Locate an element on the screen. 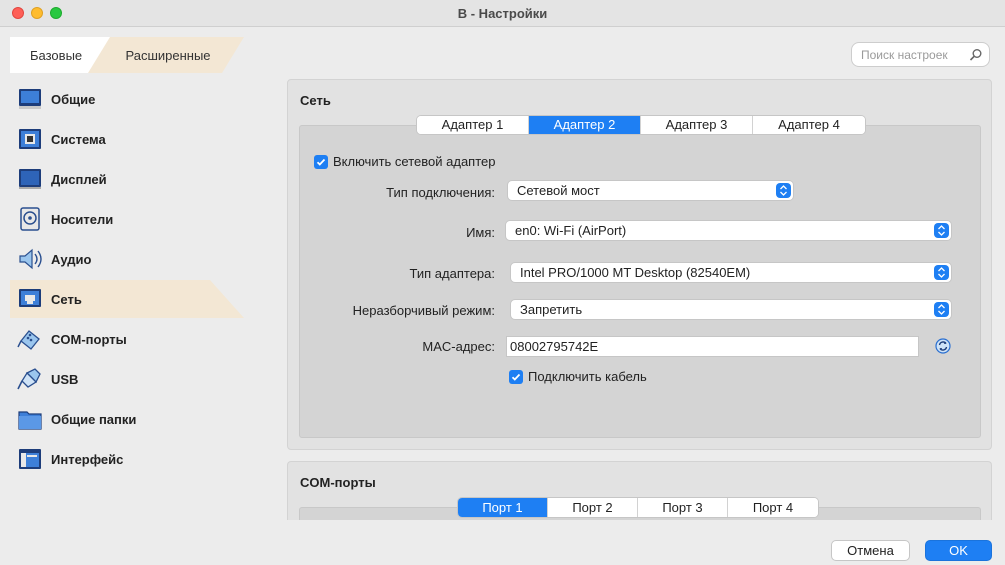 The height and width of the screenshot is (565, 1005). sidebar-item-label: Общие папки is located at coordinates (94, 419).